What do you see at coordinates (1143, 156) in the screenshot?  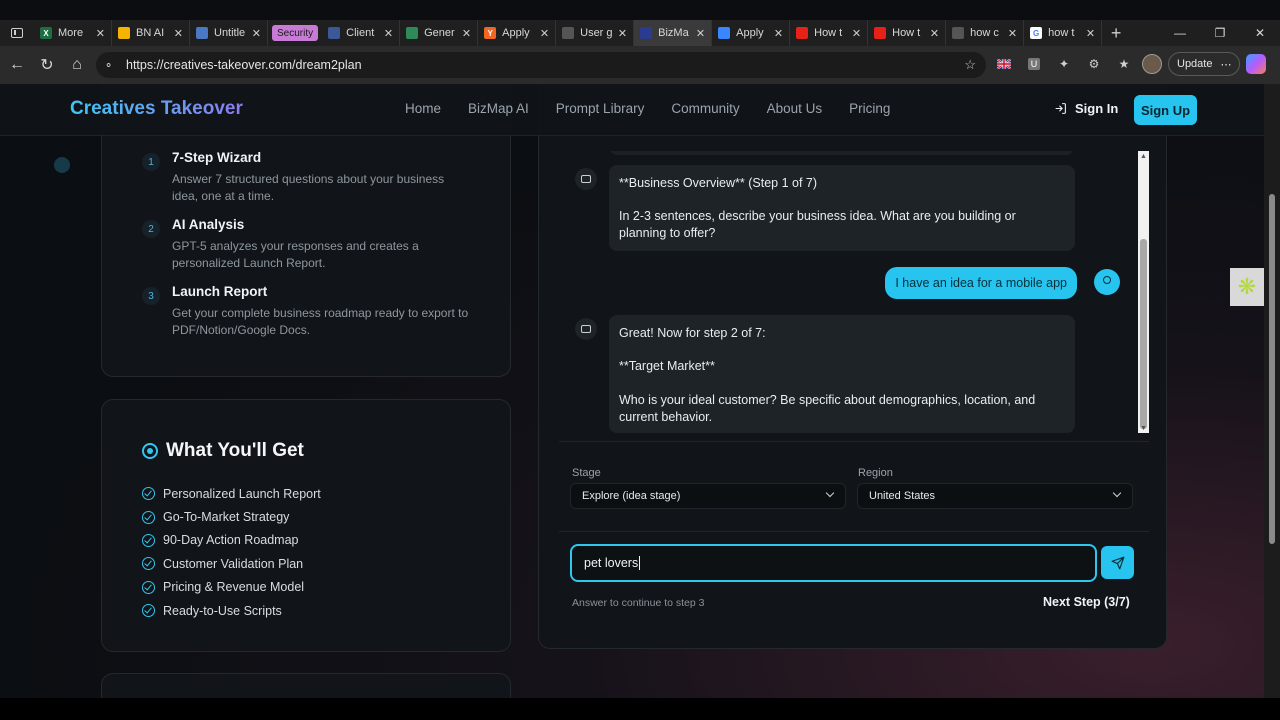 I see `scroll-up-icon: ▲` at bounding box center [1143, 156].